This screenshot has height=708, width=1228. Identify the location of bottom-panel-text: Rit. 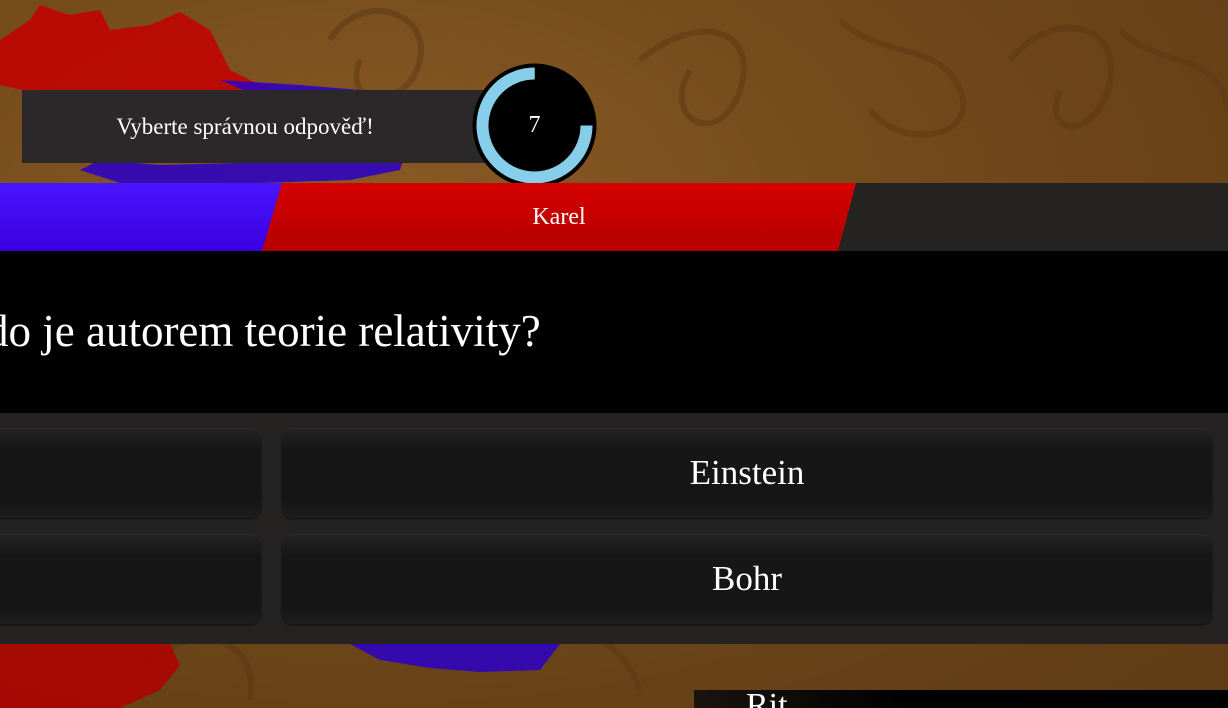
(767, 699).